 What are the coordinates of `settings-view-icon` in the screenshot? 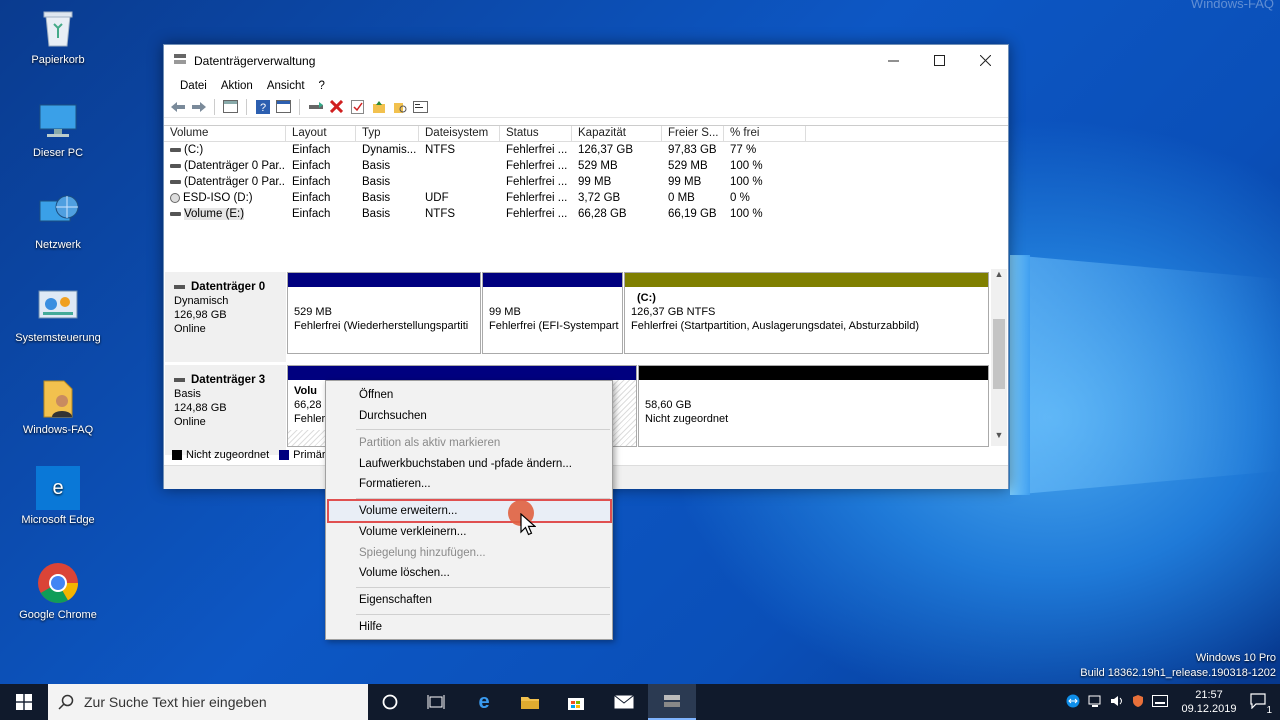 It's located at (420, 106).